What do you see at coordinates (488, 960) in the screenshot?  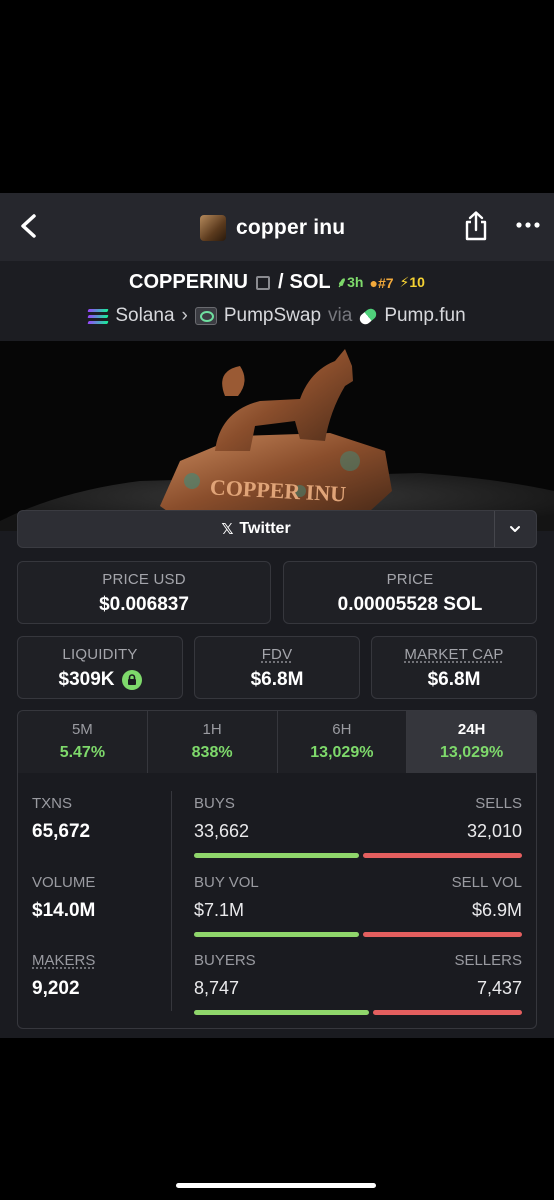 I see `sellers-label: SELLERS` at bounding box center [488, 960].